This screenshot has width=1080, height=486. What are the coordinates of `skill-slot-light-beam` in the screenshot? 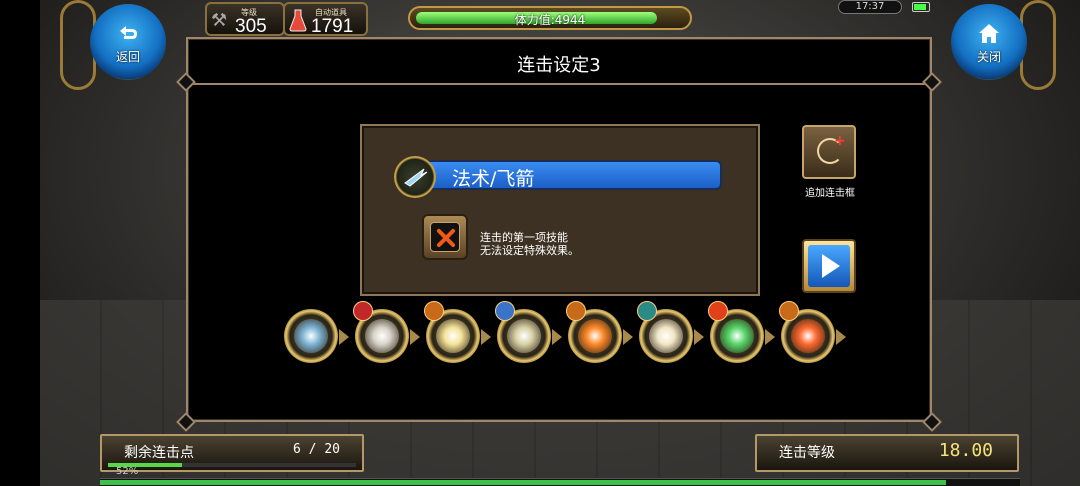 It's located at (523, 332).